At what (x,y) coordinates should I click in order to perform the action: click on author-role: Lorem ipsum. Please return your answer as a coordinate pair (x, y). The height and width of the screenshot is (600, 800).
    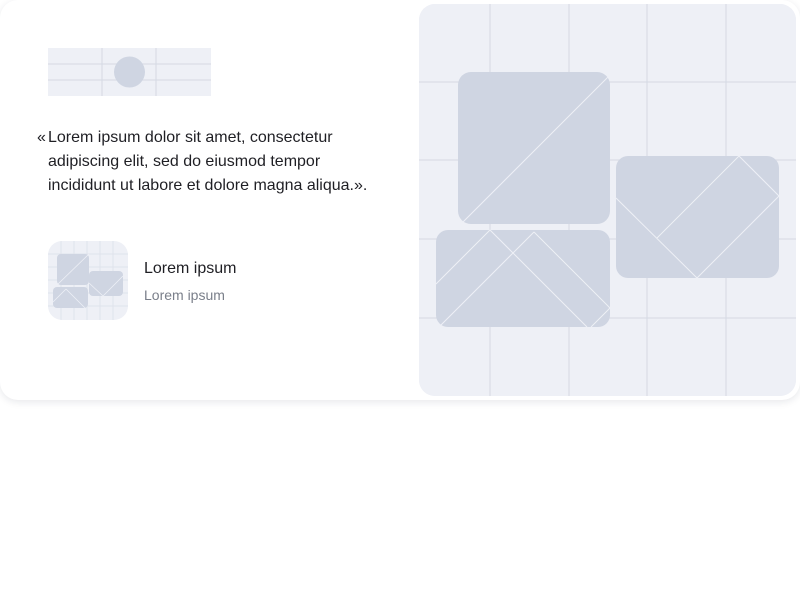
    Looking at the image, I should click on (184, 295).